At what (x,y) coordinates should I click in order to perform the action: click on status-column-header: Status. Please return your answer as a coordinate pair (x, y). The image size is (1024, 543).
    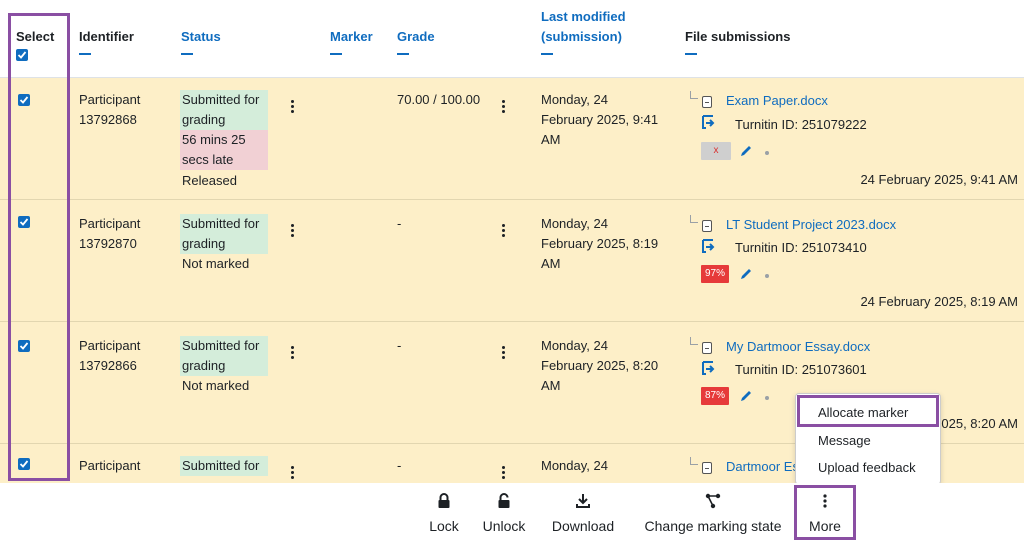
    Looking at the image, I should click on (201, 41).